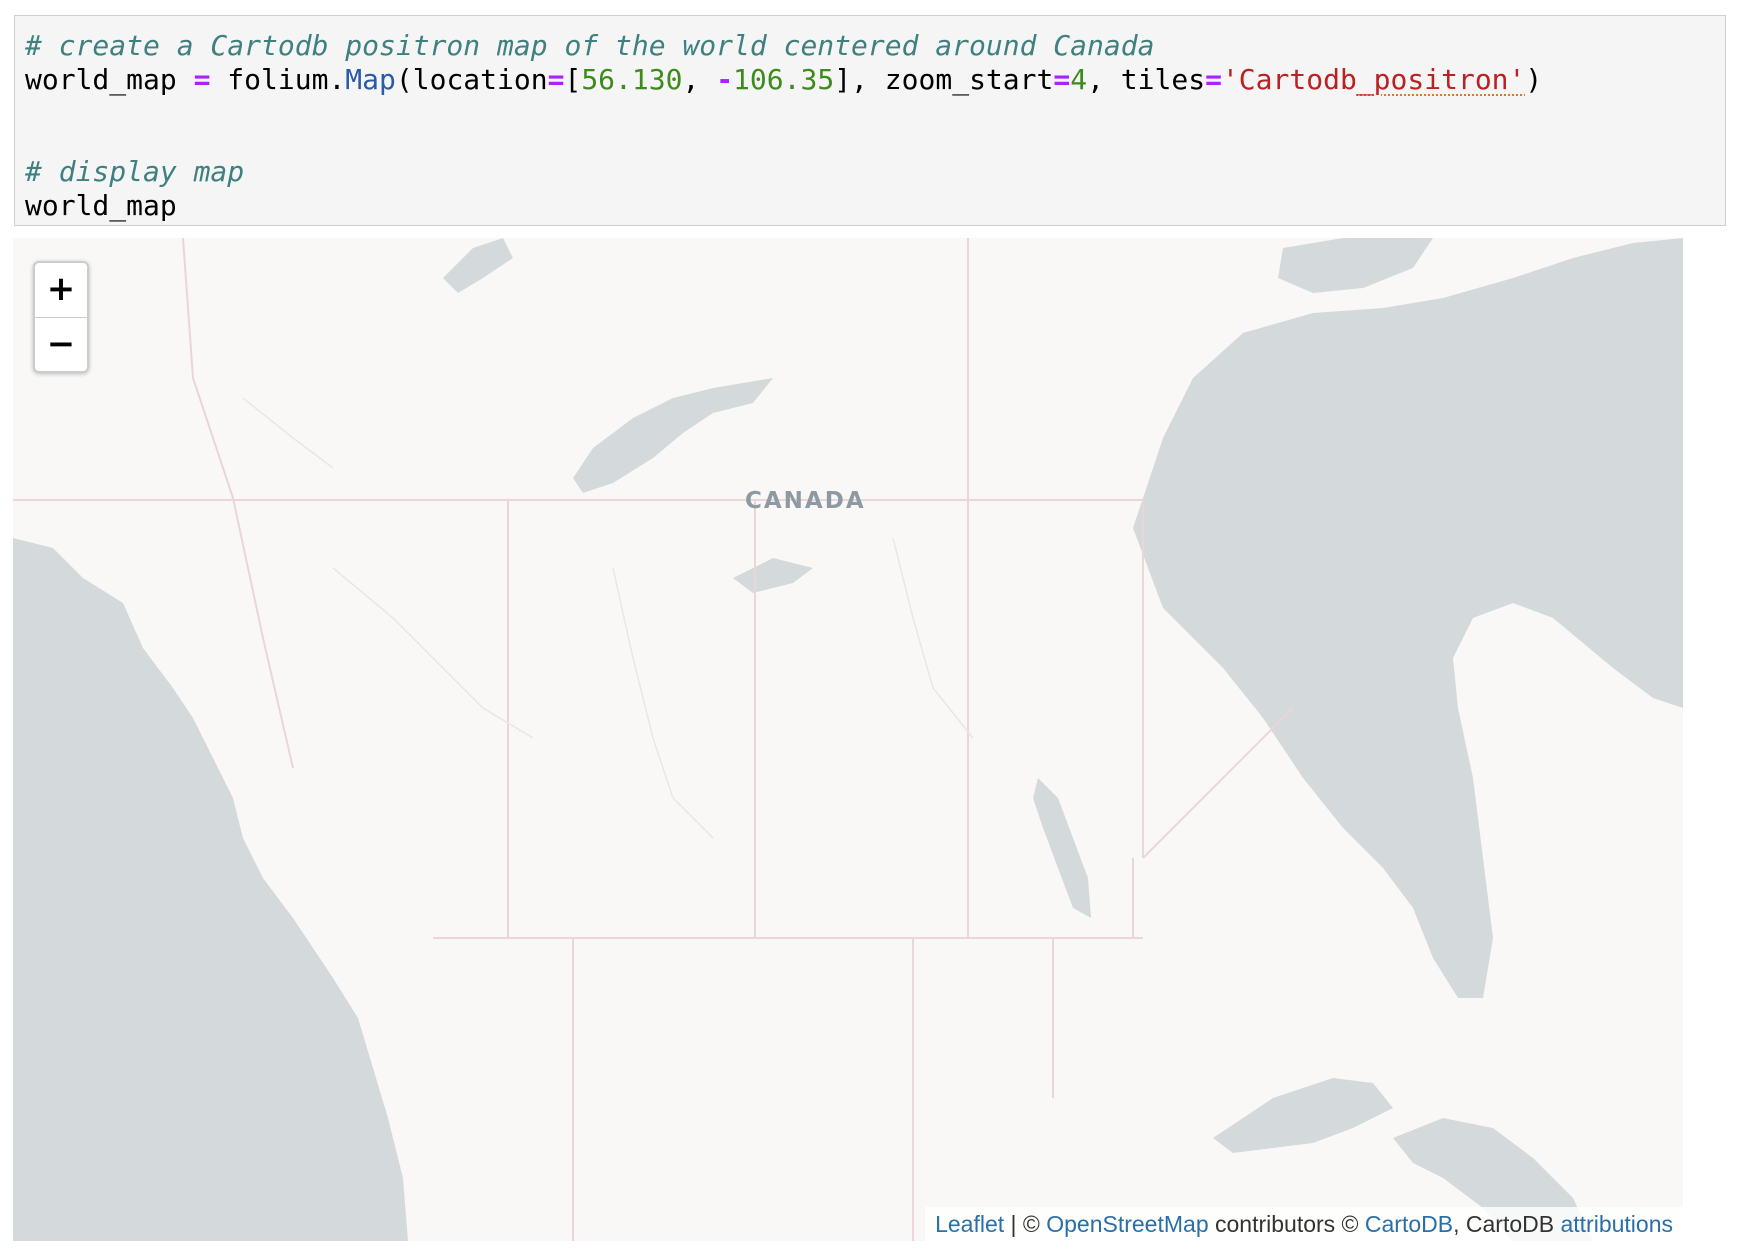 The image size is (1740, 1256). I want to click on zoom-control: + −, so click(61, 317).